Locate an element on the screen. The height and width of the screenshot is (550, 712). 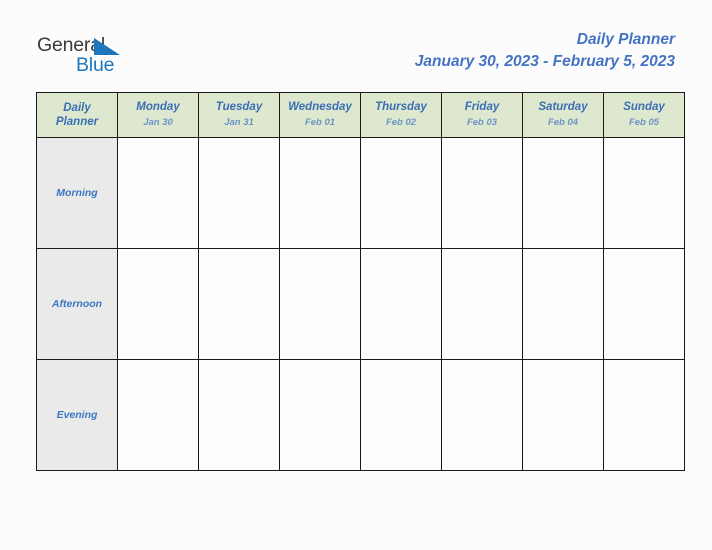
row-label-text: Afternoon is located at coordinates (77, 304).